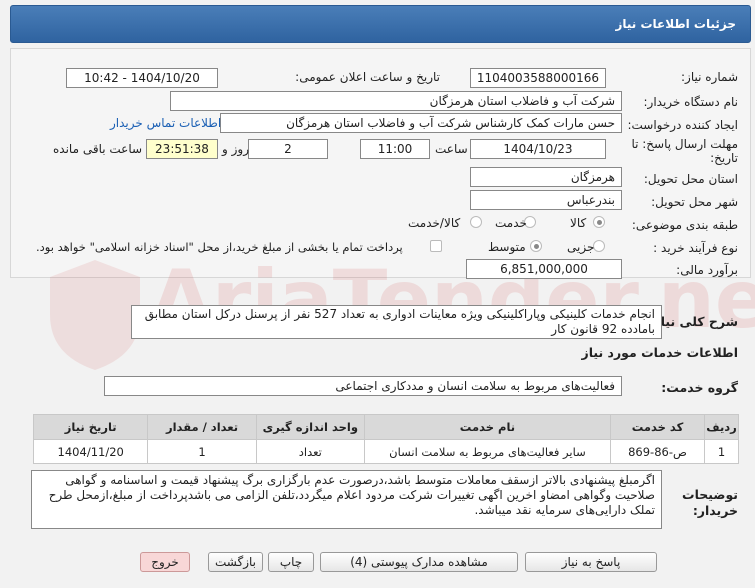 The height and width of the screenshot is (588, 755). What do you see at coordinates (487, 427) in the screenshot?
I see `col-name: نام خدمت` at bounding box center [487, 427].